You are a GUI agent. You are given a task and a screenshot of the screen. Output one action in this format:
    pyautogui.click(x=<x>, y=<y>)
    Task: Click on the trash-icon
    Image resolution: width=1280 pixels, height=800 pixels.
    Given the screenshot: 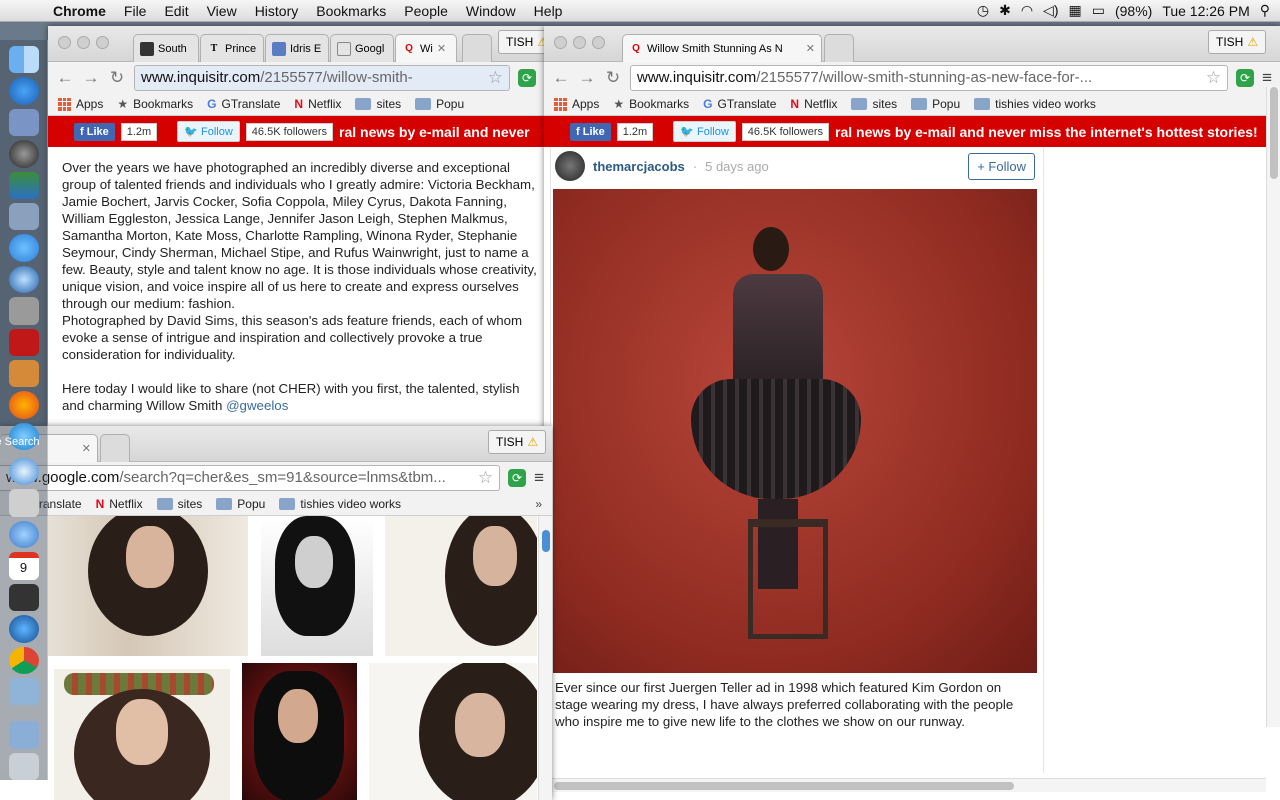 What is the action you would take?
    pyautogui.click(x=23, y=766)
    